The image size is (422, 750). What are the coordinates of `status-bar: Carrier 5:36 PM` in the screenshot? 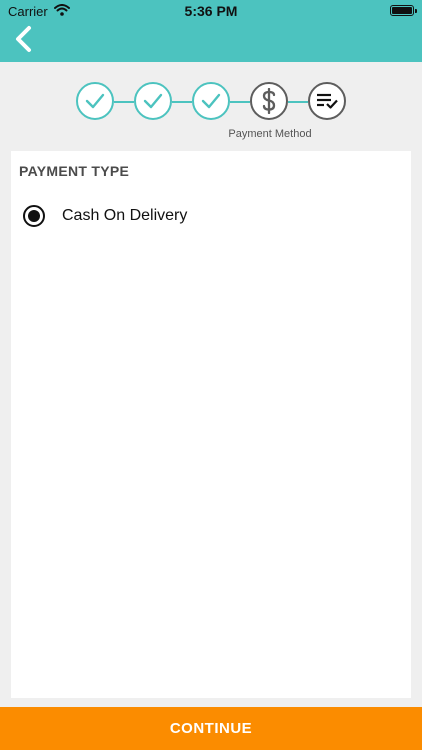 It's located at (211, 11).